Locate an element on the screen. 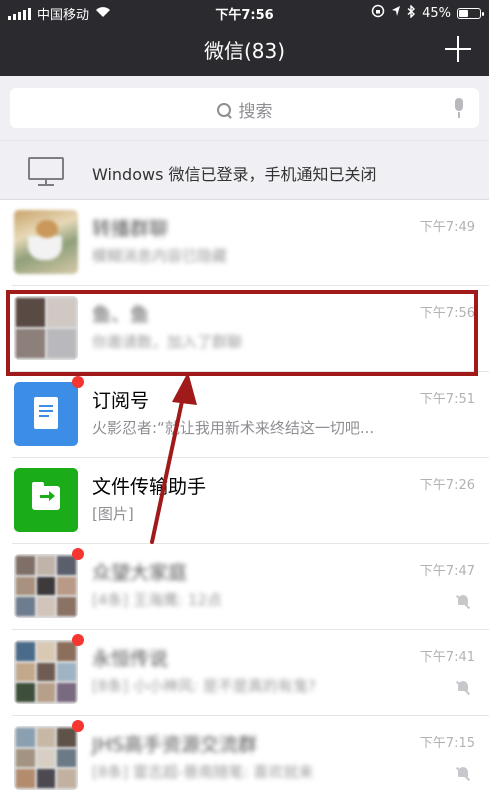 The image size is (489, 800). chat-name: JHS高手资源交流群 is located at coordinates (174, 745).